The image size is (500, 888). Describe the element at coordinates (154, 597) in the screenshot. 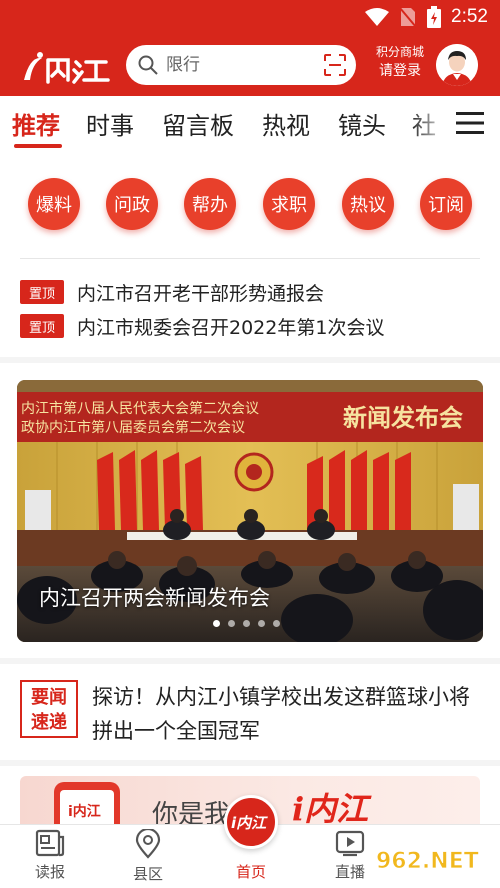

I see `banner-caption: 内江召开两会新闻发布会` at that location.